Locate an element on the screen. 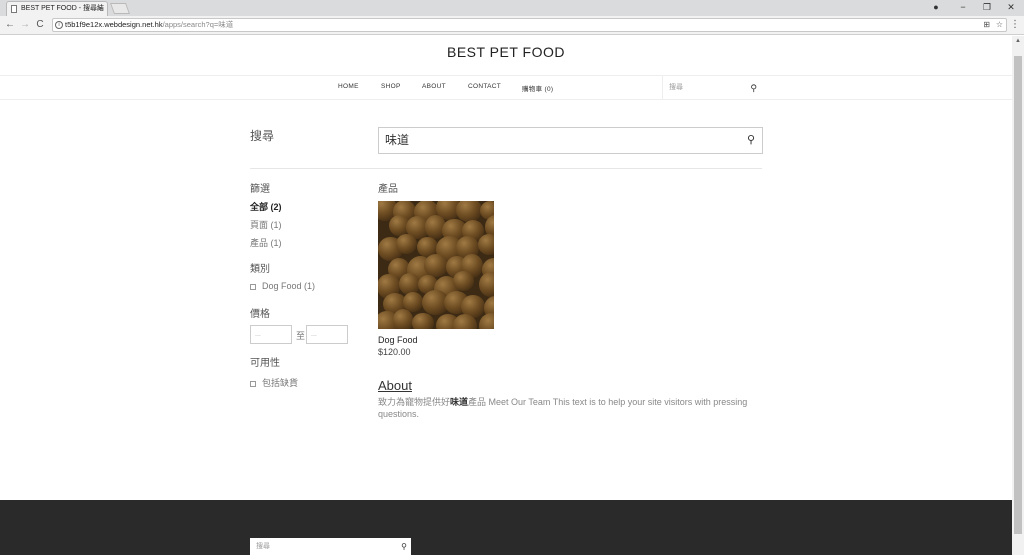 This screenshot has height=555, width=1024. footer-search-input: 搜尋 ⚲ is located at coordinates (330, 546).